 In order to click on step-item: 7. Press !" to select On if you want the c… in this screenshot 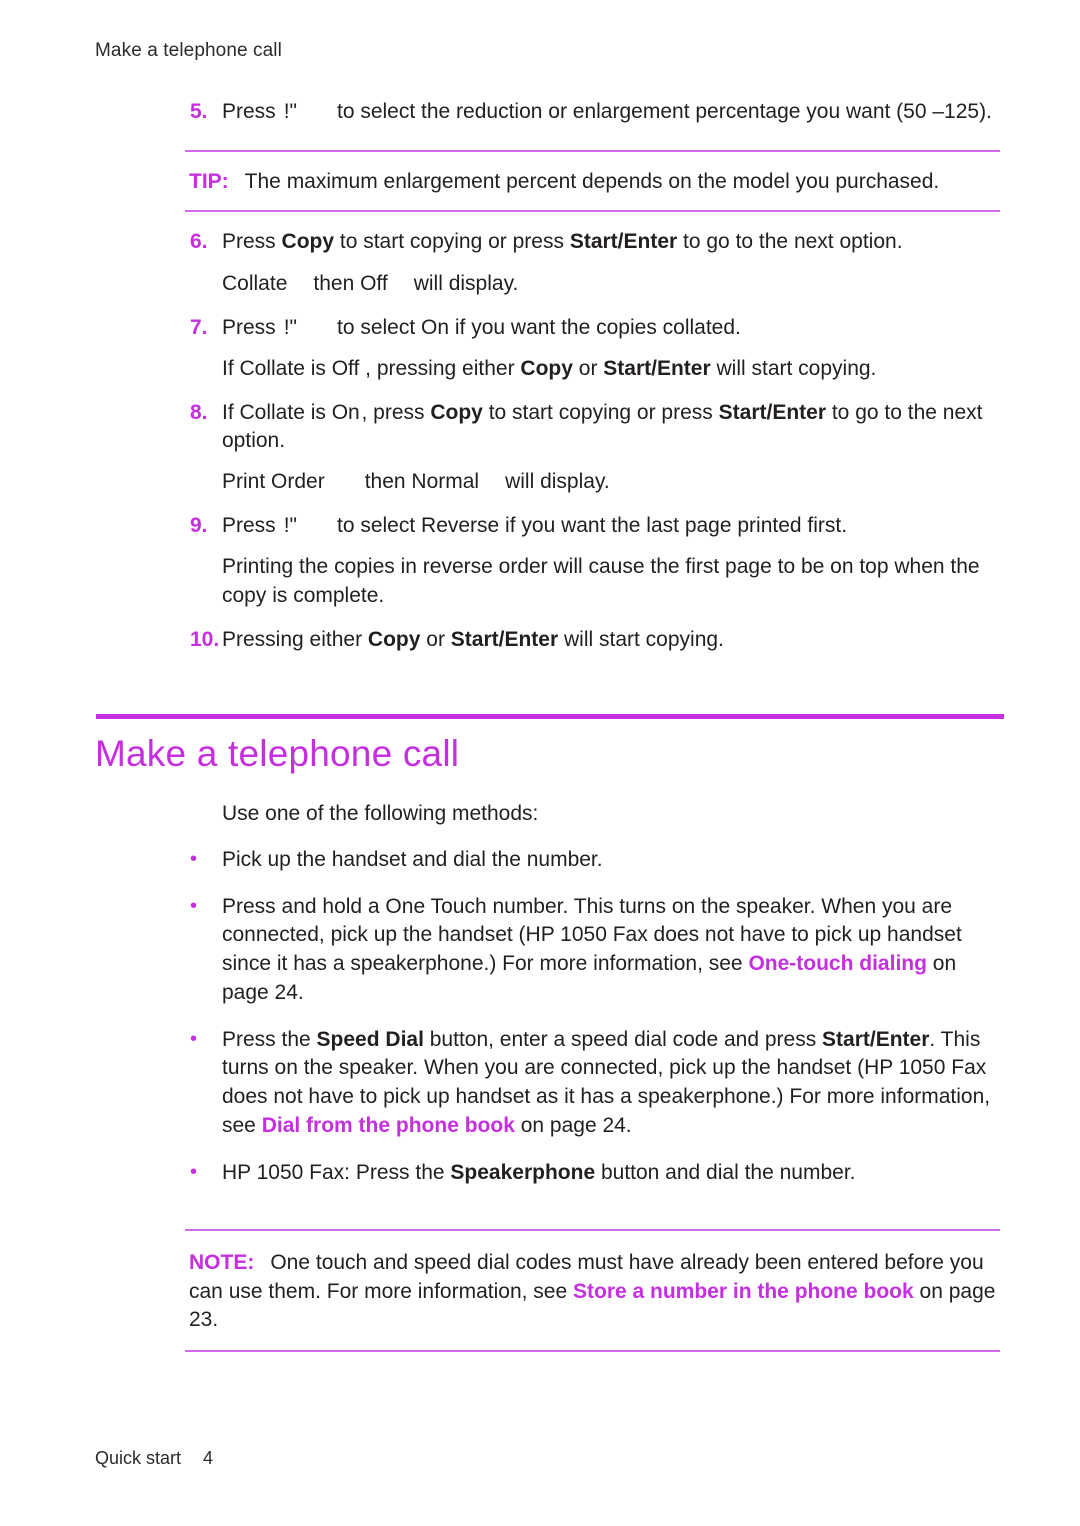, I will do `click(597, 328)`.